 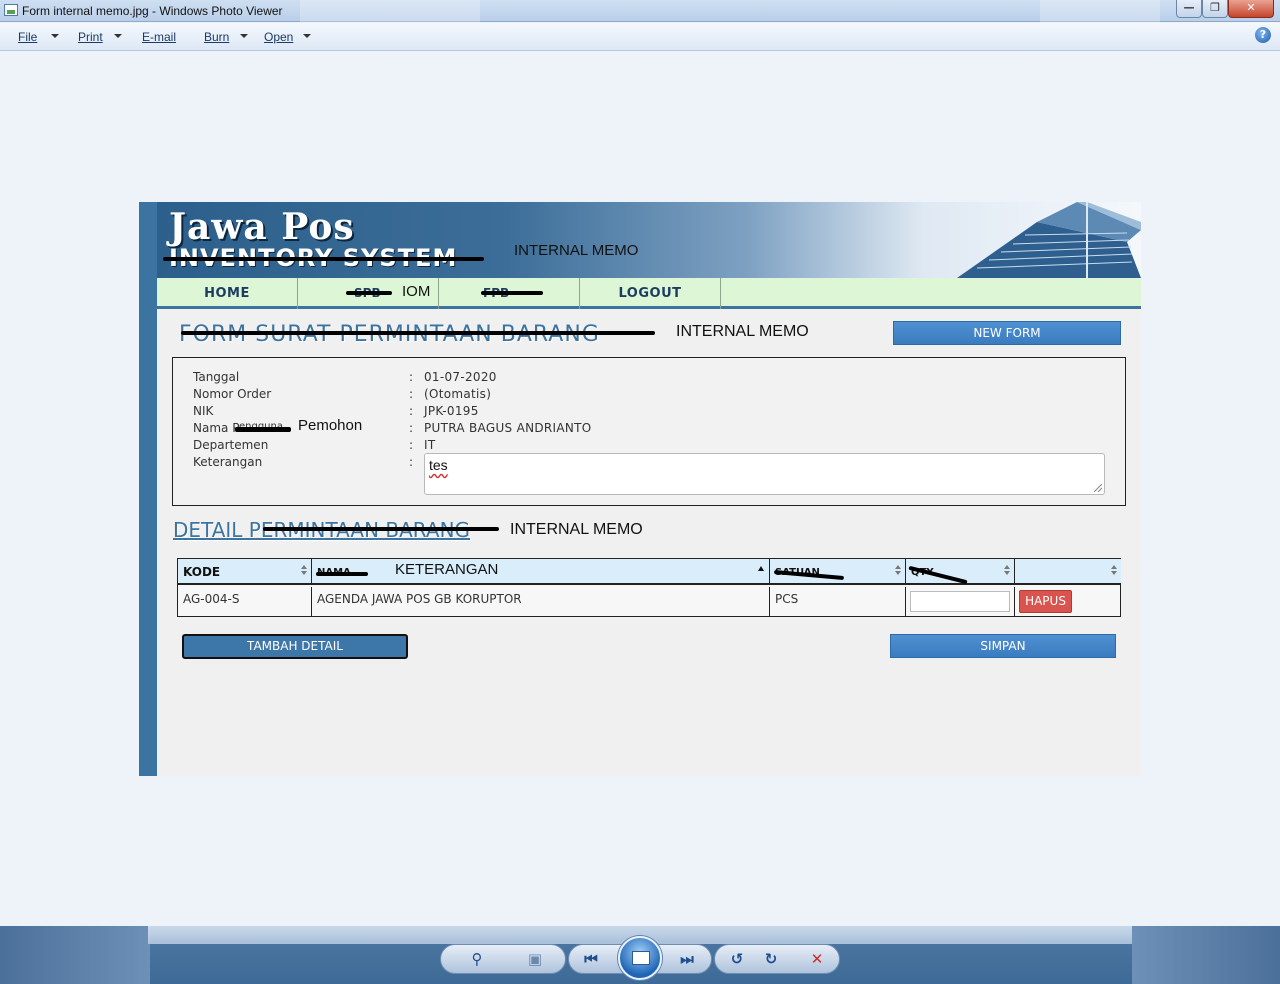 What do you see at coordinates (262, 227) in the screenshot?
I see `logo-title: Jawa Pos` at bounding box center [262, 227].